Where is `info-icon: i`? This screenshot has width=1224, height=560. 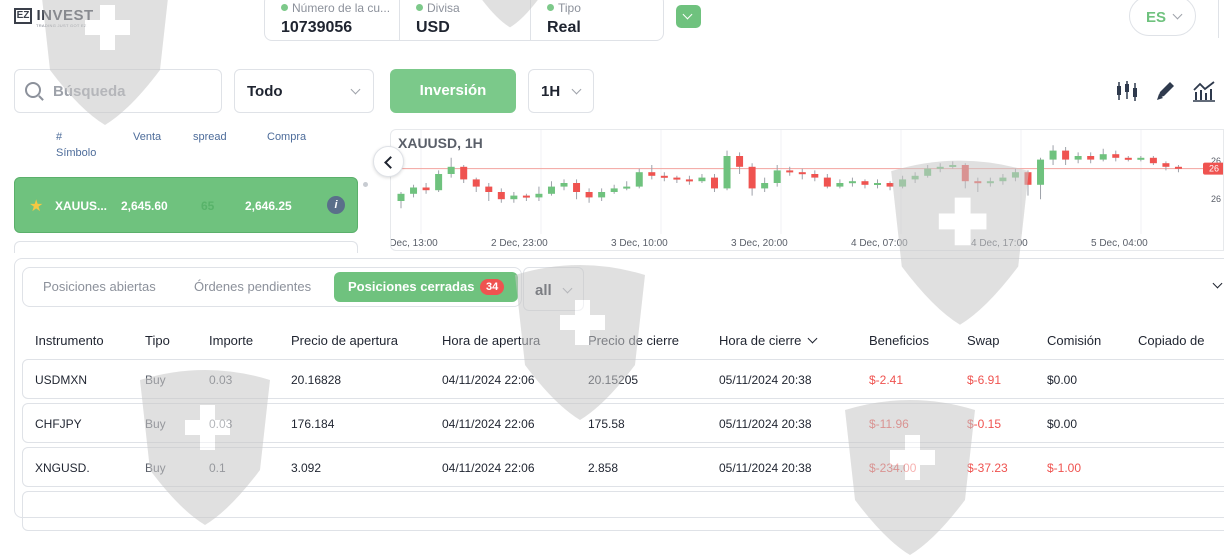 info-icon: i is located at coordinates (336, 205).